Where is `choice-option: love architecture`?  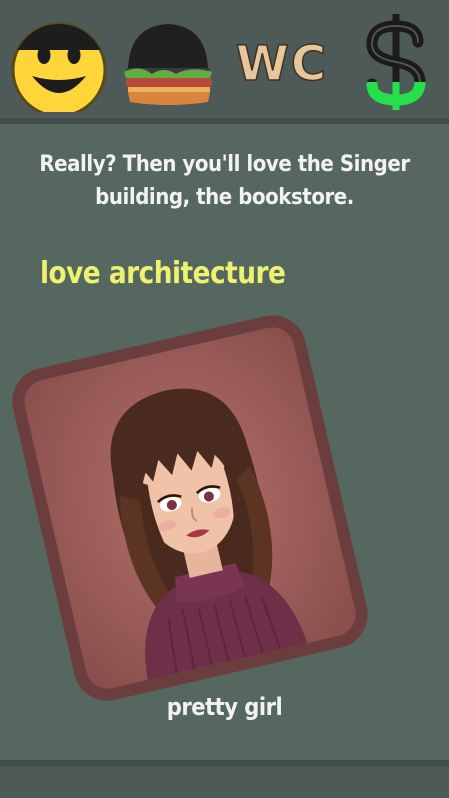
choice-option: love architecture is located at coordinates (163, 274).